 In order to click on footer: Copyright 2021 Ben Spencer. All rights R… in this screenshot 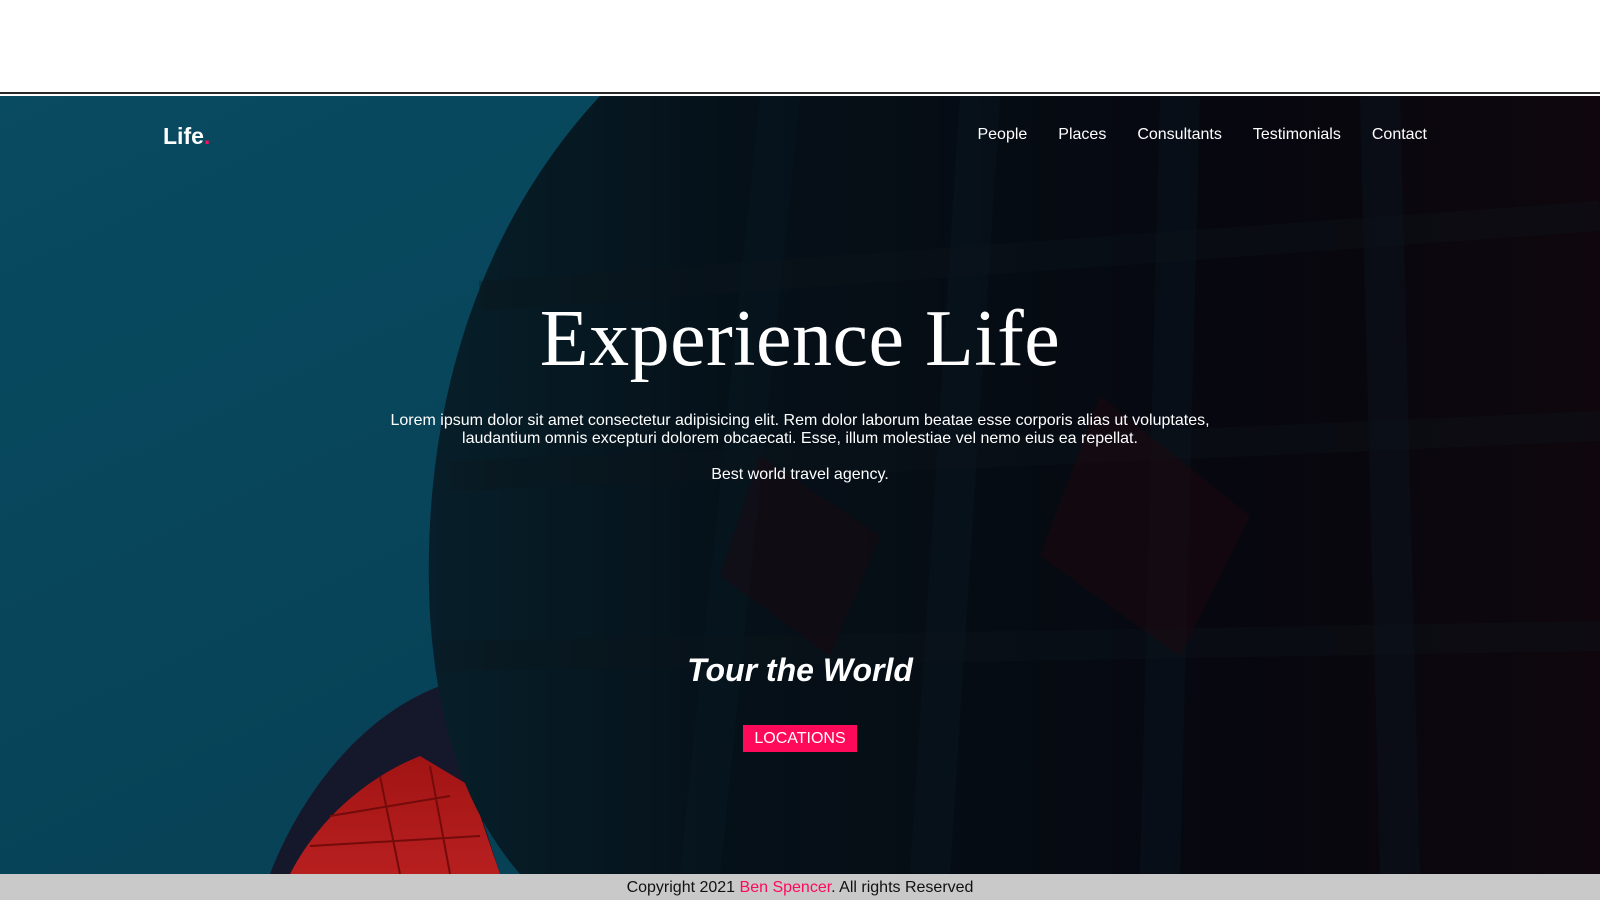, I will do `click(800, 887)`.